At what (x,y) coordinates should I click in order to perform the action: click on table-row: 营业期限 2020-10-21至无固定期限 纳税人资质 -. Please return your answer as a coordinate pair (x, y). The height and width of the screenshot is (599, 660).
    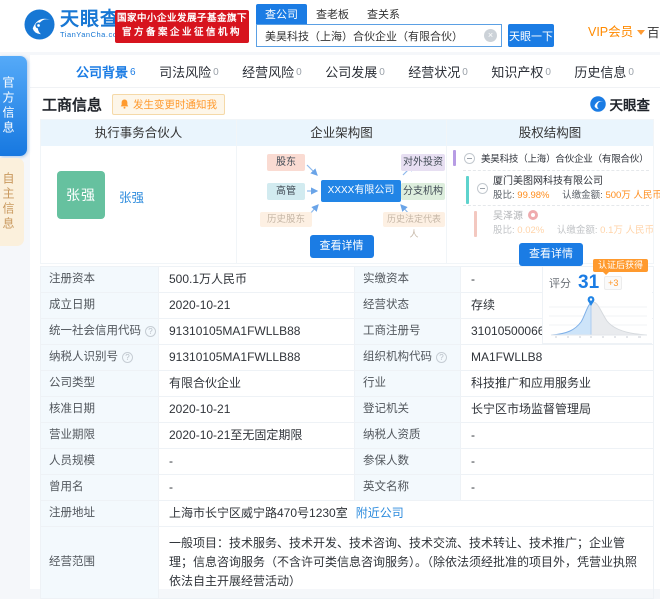
    Looking at the image, I should click on (347, 436).